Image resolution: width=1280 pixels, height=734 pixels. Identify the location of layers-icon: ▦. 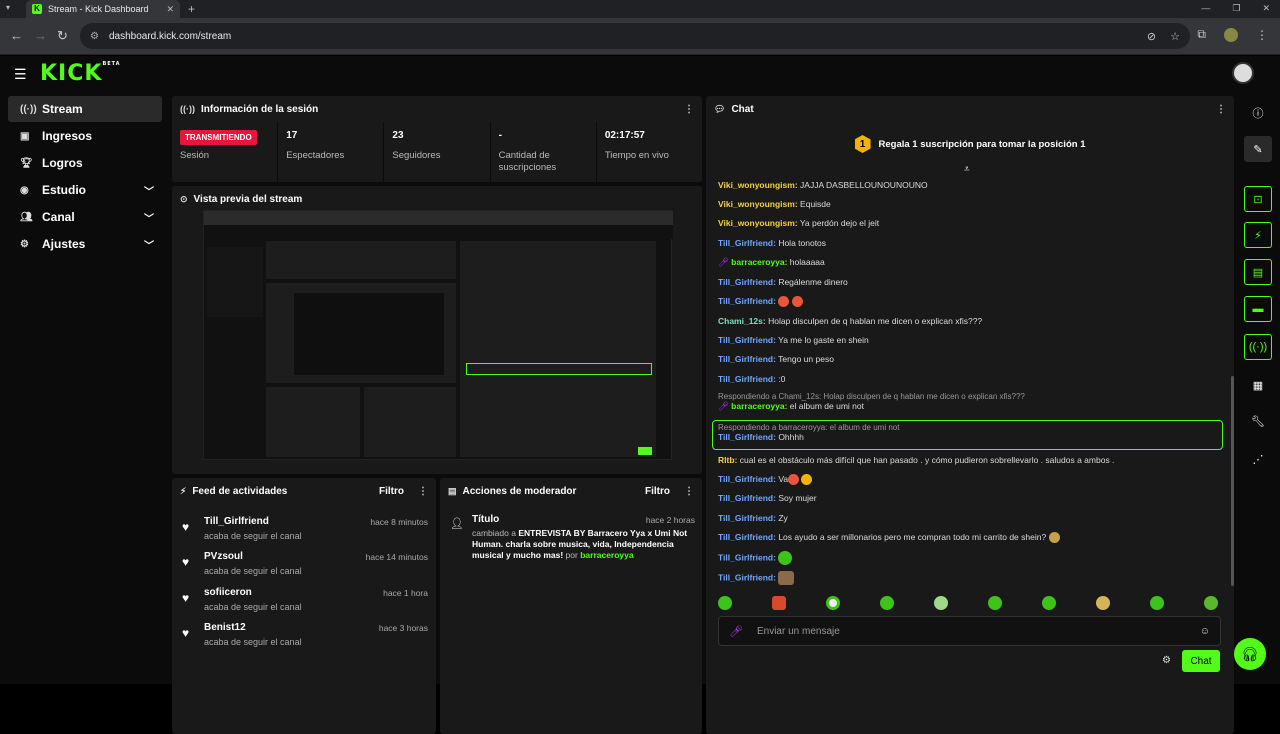
(1258, 385).